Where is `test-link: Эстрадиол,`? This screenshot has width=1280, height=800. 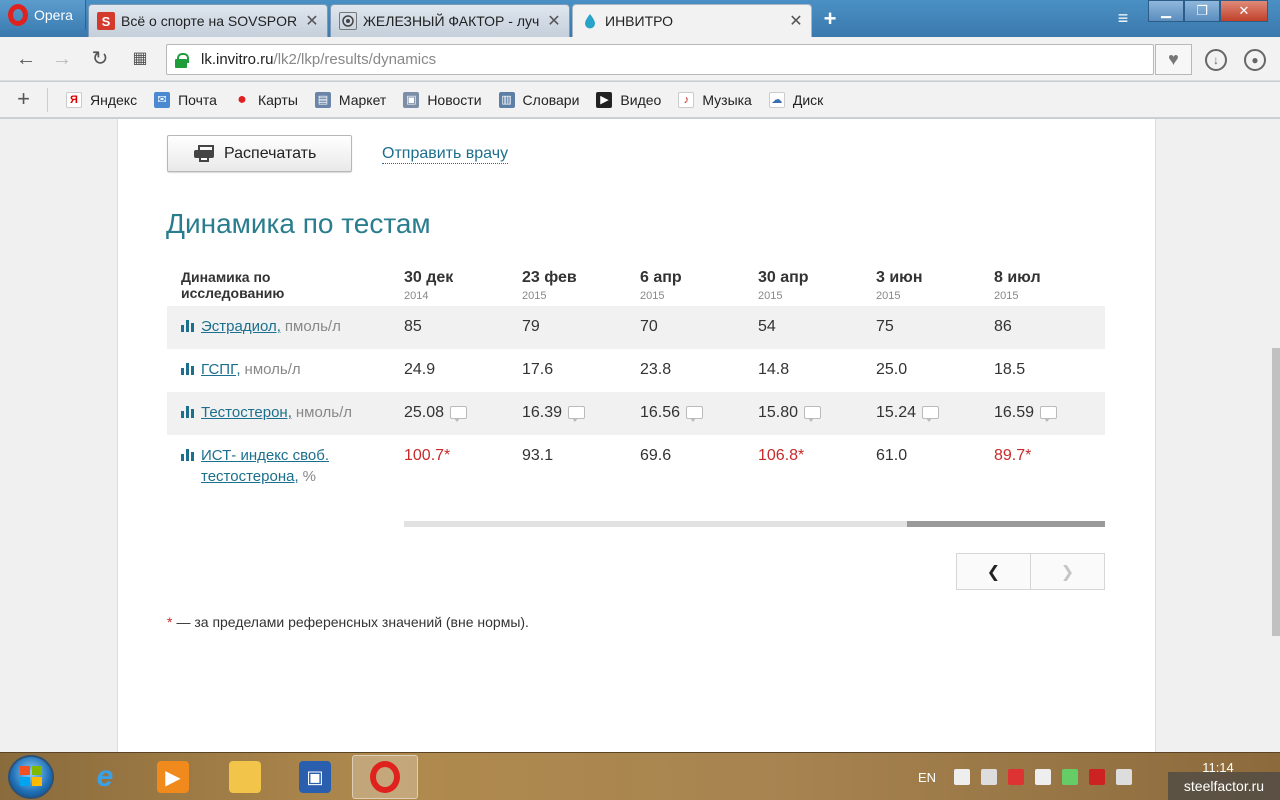 test-link: Эстрадиол, is located at coordinates (241, 326).